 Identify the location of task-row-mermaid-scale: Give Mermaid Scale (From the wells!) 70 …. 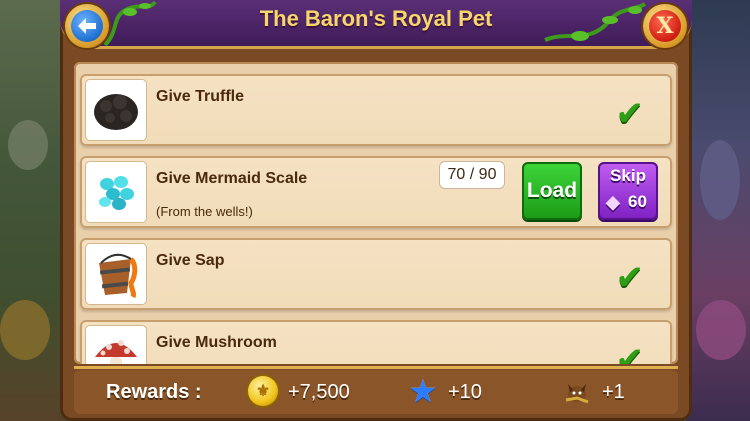
(376, 192).